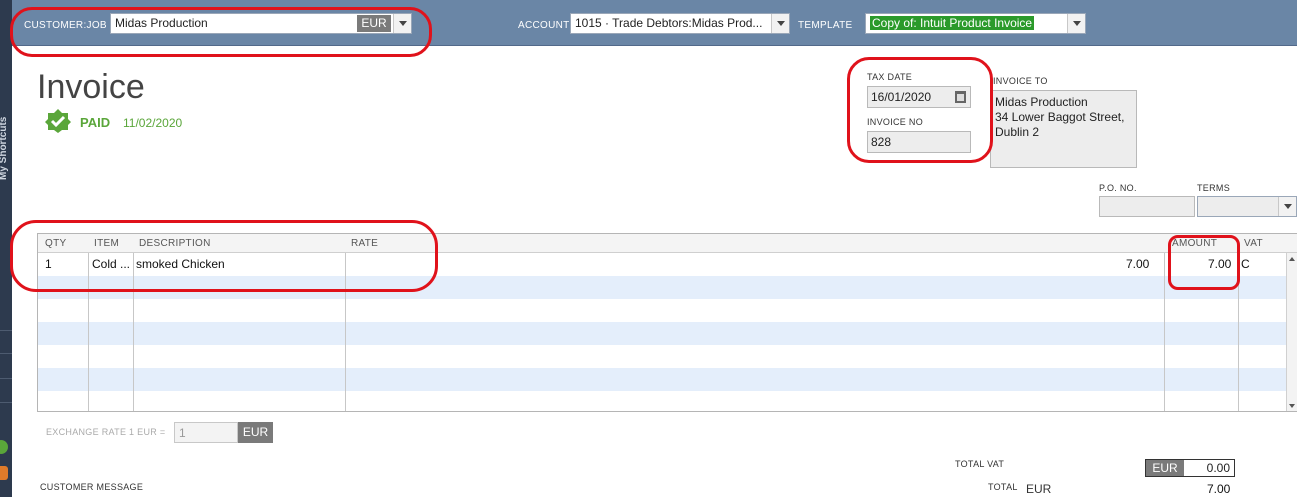 This screenshot has height=497, width=1297. What do you see at coordinates (1118, 188) in the screenshot?
I see `po-no-label: P.O. NO.` at bounding box center [1118, 188].